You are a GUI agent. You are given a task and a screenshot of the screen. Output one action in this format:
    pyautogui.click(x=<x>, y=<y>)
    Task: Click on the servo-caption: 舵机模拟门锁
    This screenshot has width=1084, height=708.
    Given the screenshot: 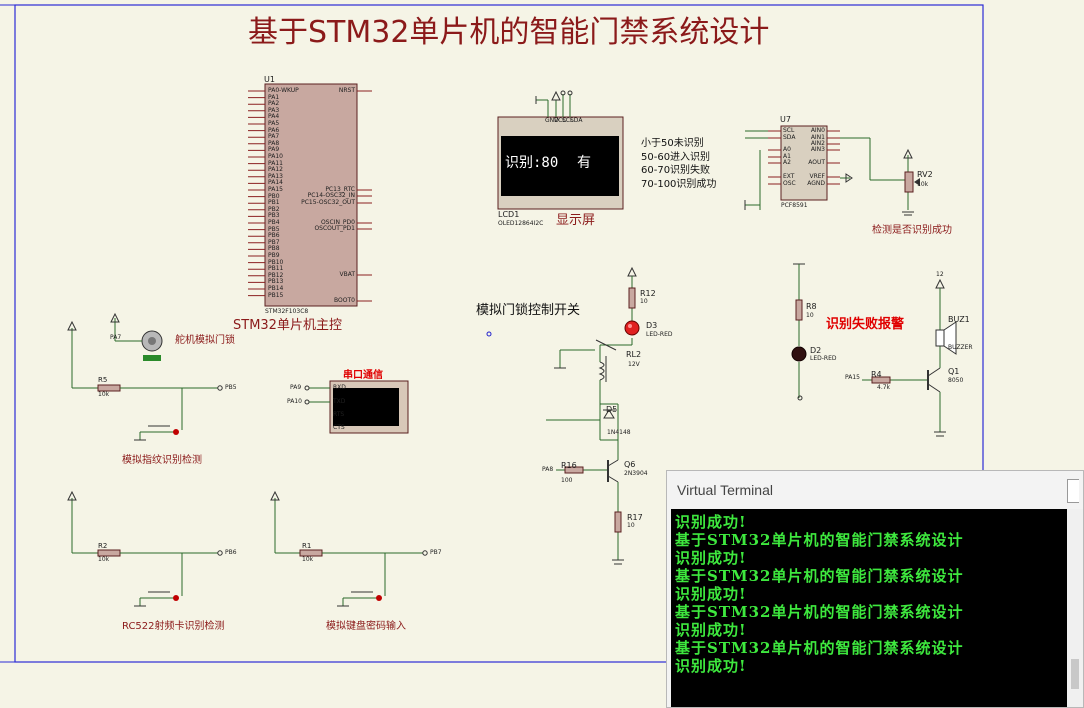 What is the action you would take?
    pyautogui.click(x=205, y=340)
    